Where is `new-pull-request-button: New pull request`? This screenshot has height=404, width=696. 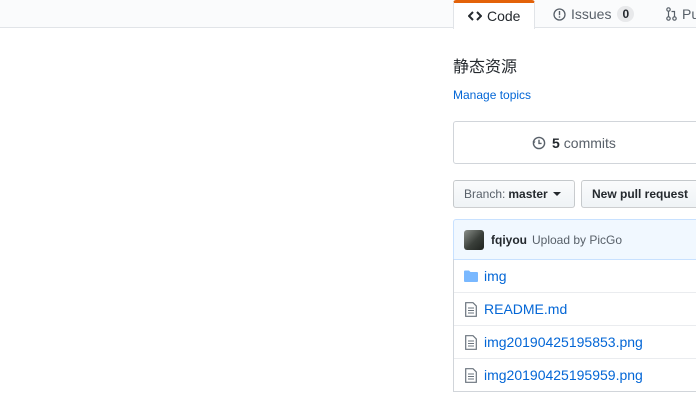
new-pull-request-button: New pull request is located at coordinates (638, 194).